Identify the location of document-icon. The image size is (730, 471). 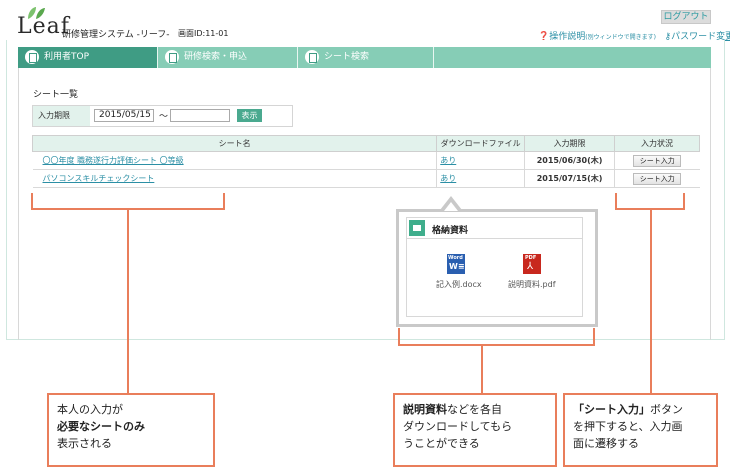
(32, 57).